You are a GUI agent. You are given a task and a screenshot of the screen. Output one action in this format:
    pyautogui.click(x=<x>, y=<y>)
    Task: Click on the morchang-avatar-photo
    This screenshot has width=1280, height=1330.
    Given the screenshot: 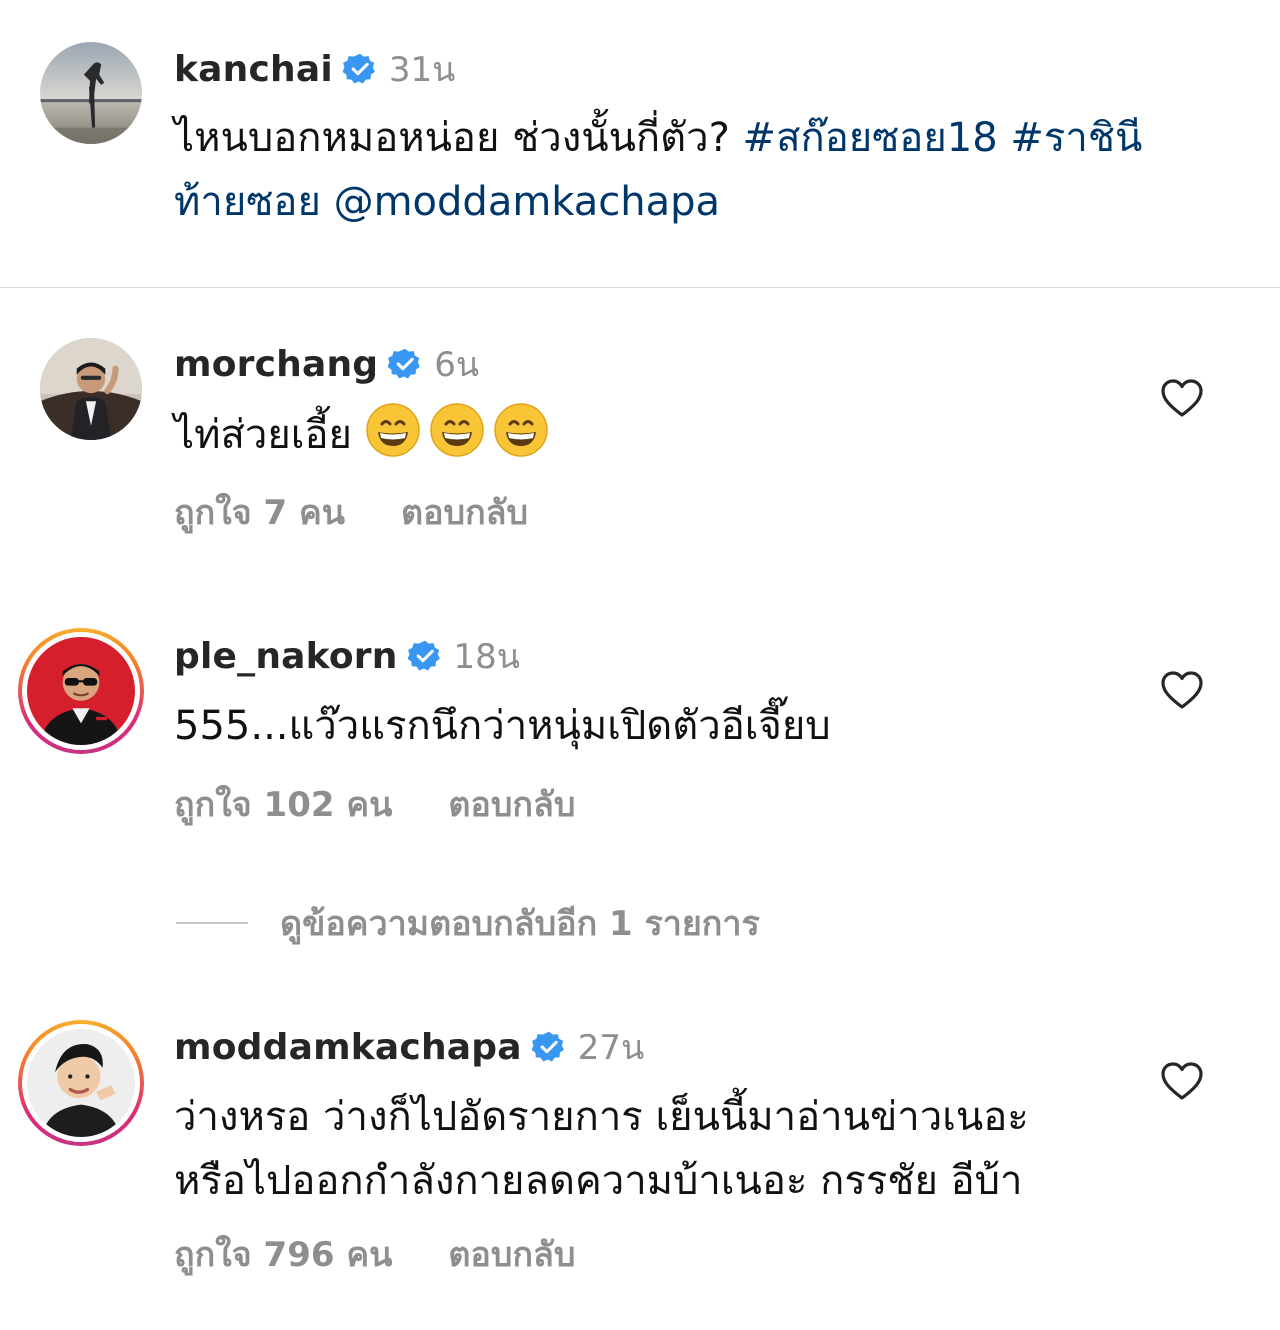 What is the action you would take?
    pyautogui.click(x=91, y=389)
    